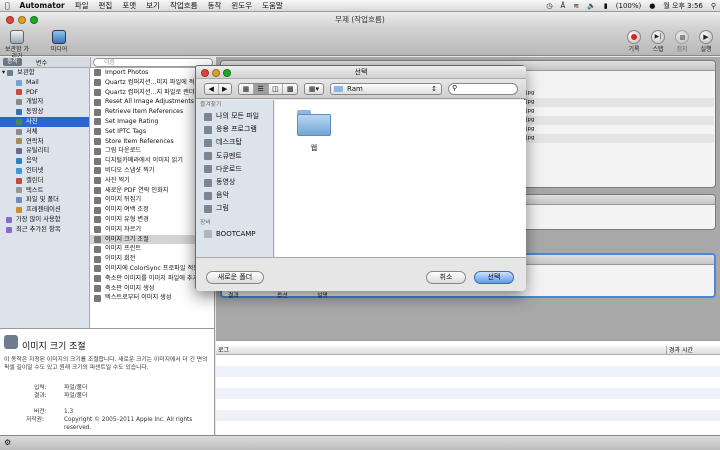 Image resolution: width=720 pixels, height=450 pixels. I want to click on library-category-item: 최근 추가된 항목, so click(44, 230).